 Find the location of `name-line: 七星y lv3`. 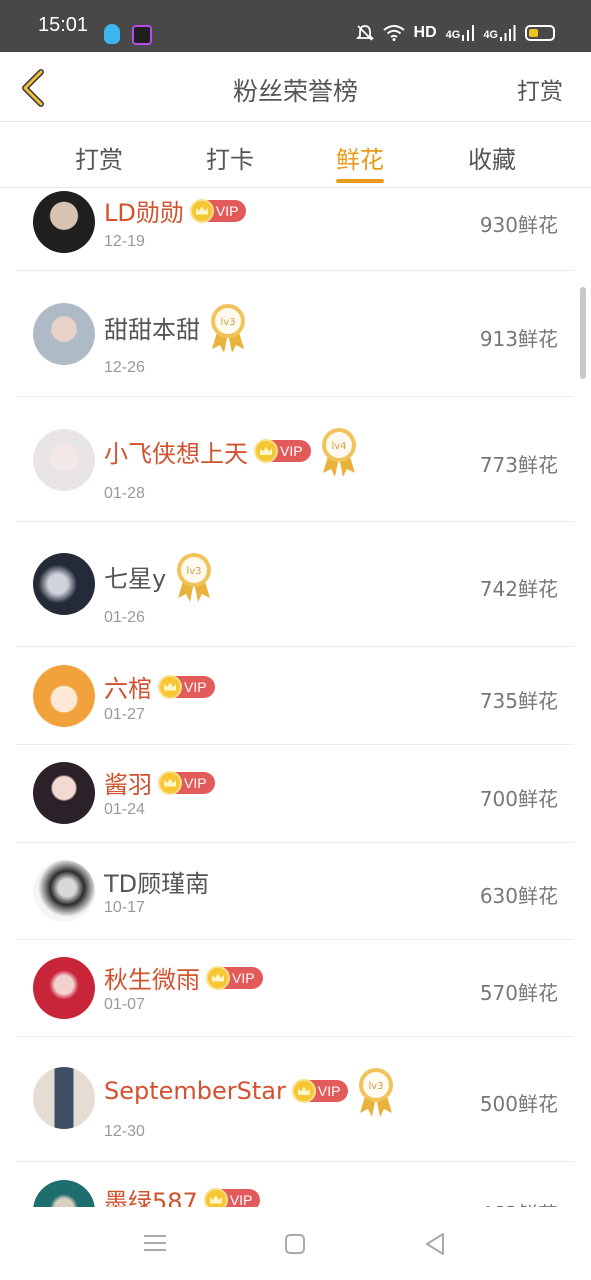

name-line: 七星y lv3 is located at coordinates (159, 576).